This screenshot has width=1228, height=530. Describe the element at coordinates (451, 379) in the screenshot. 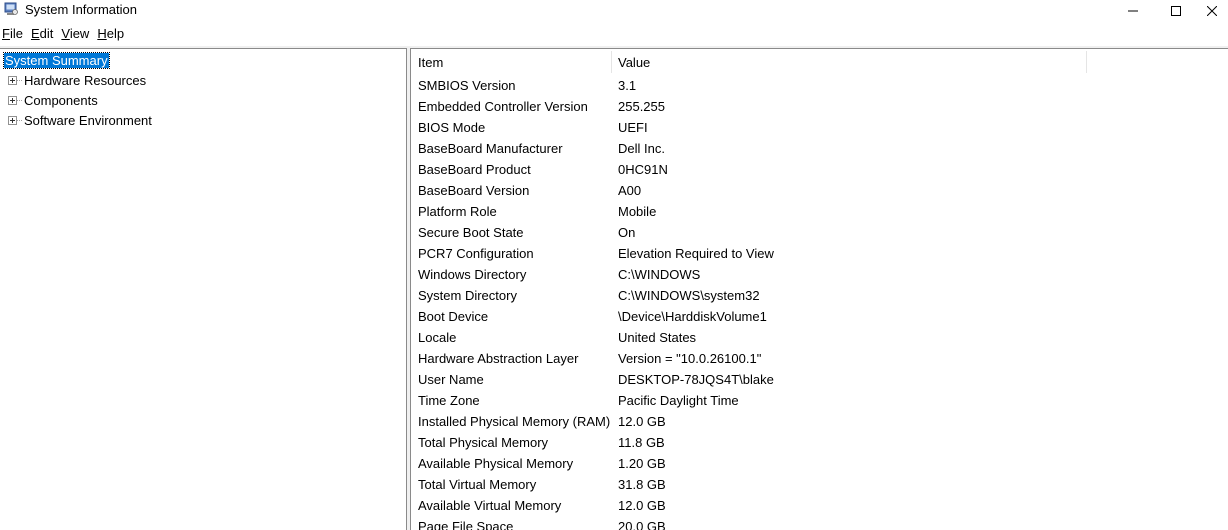

I see `row-item: User Name` at that location.